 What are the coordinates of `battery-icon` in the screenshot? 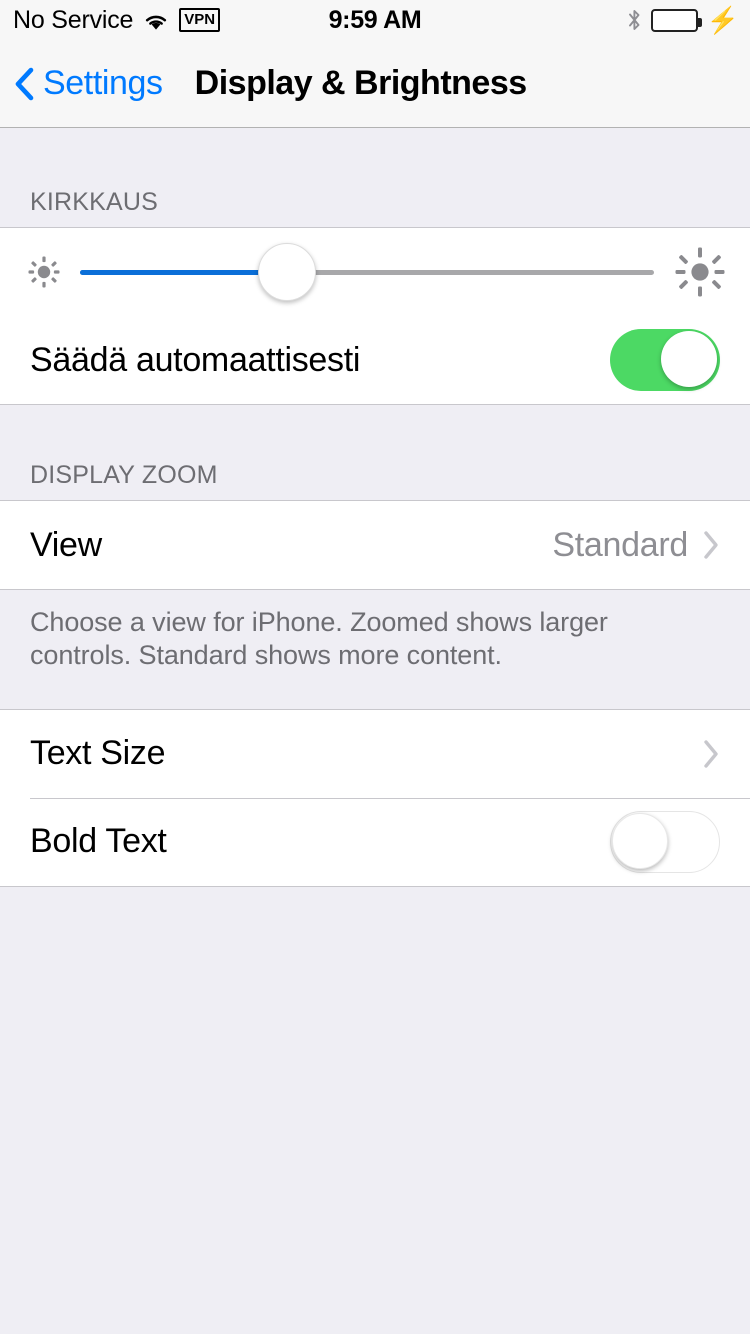 It's located at (676, 20).